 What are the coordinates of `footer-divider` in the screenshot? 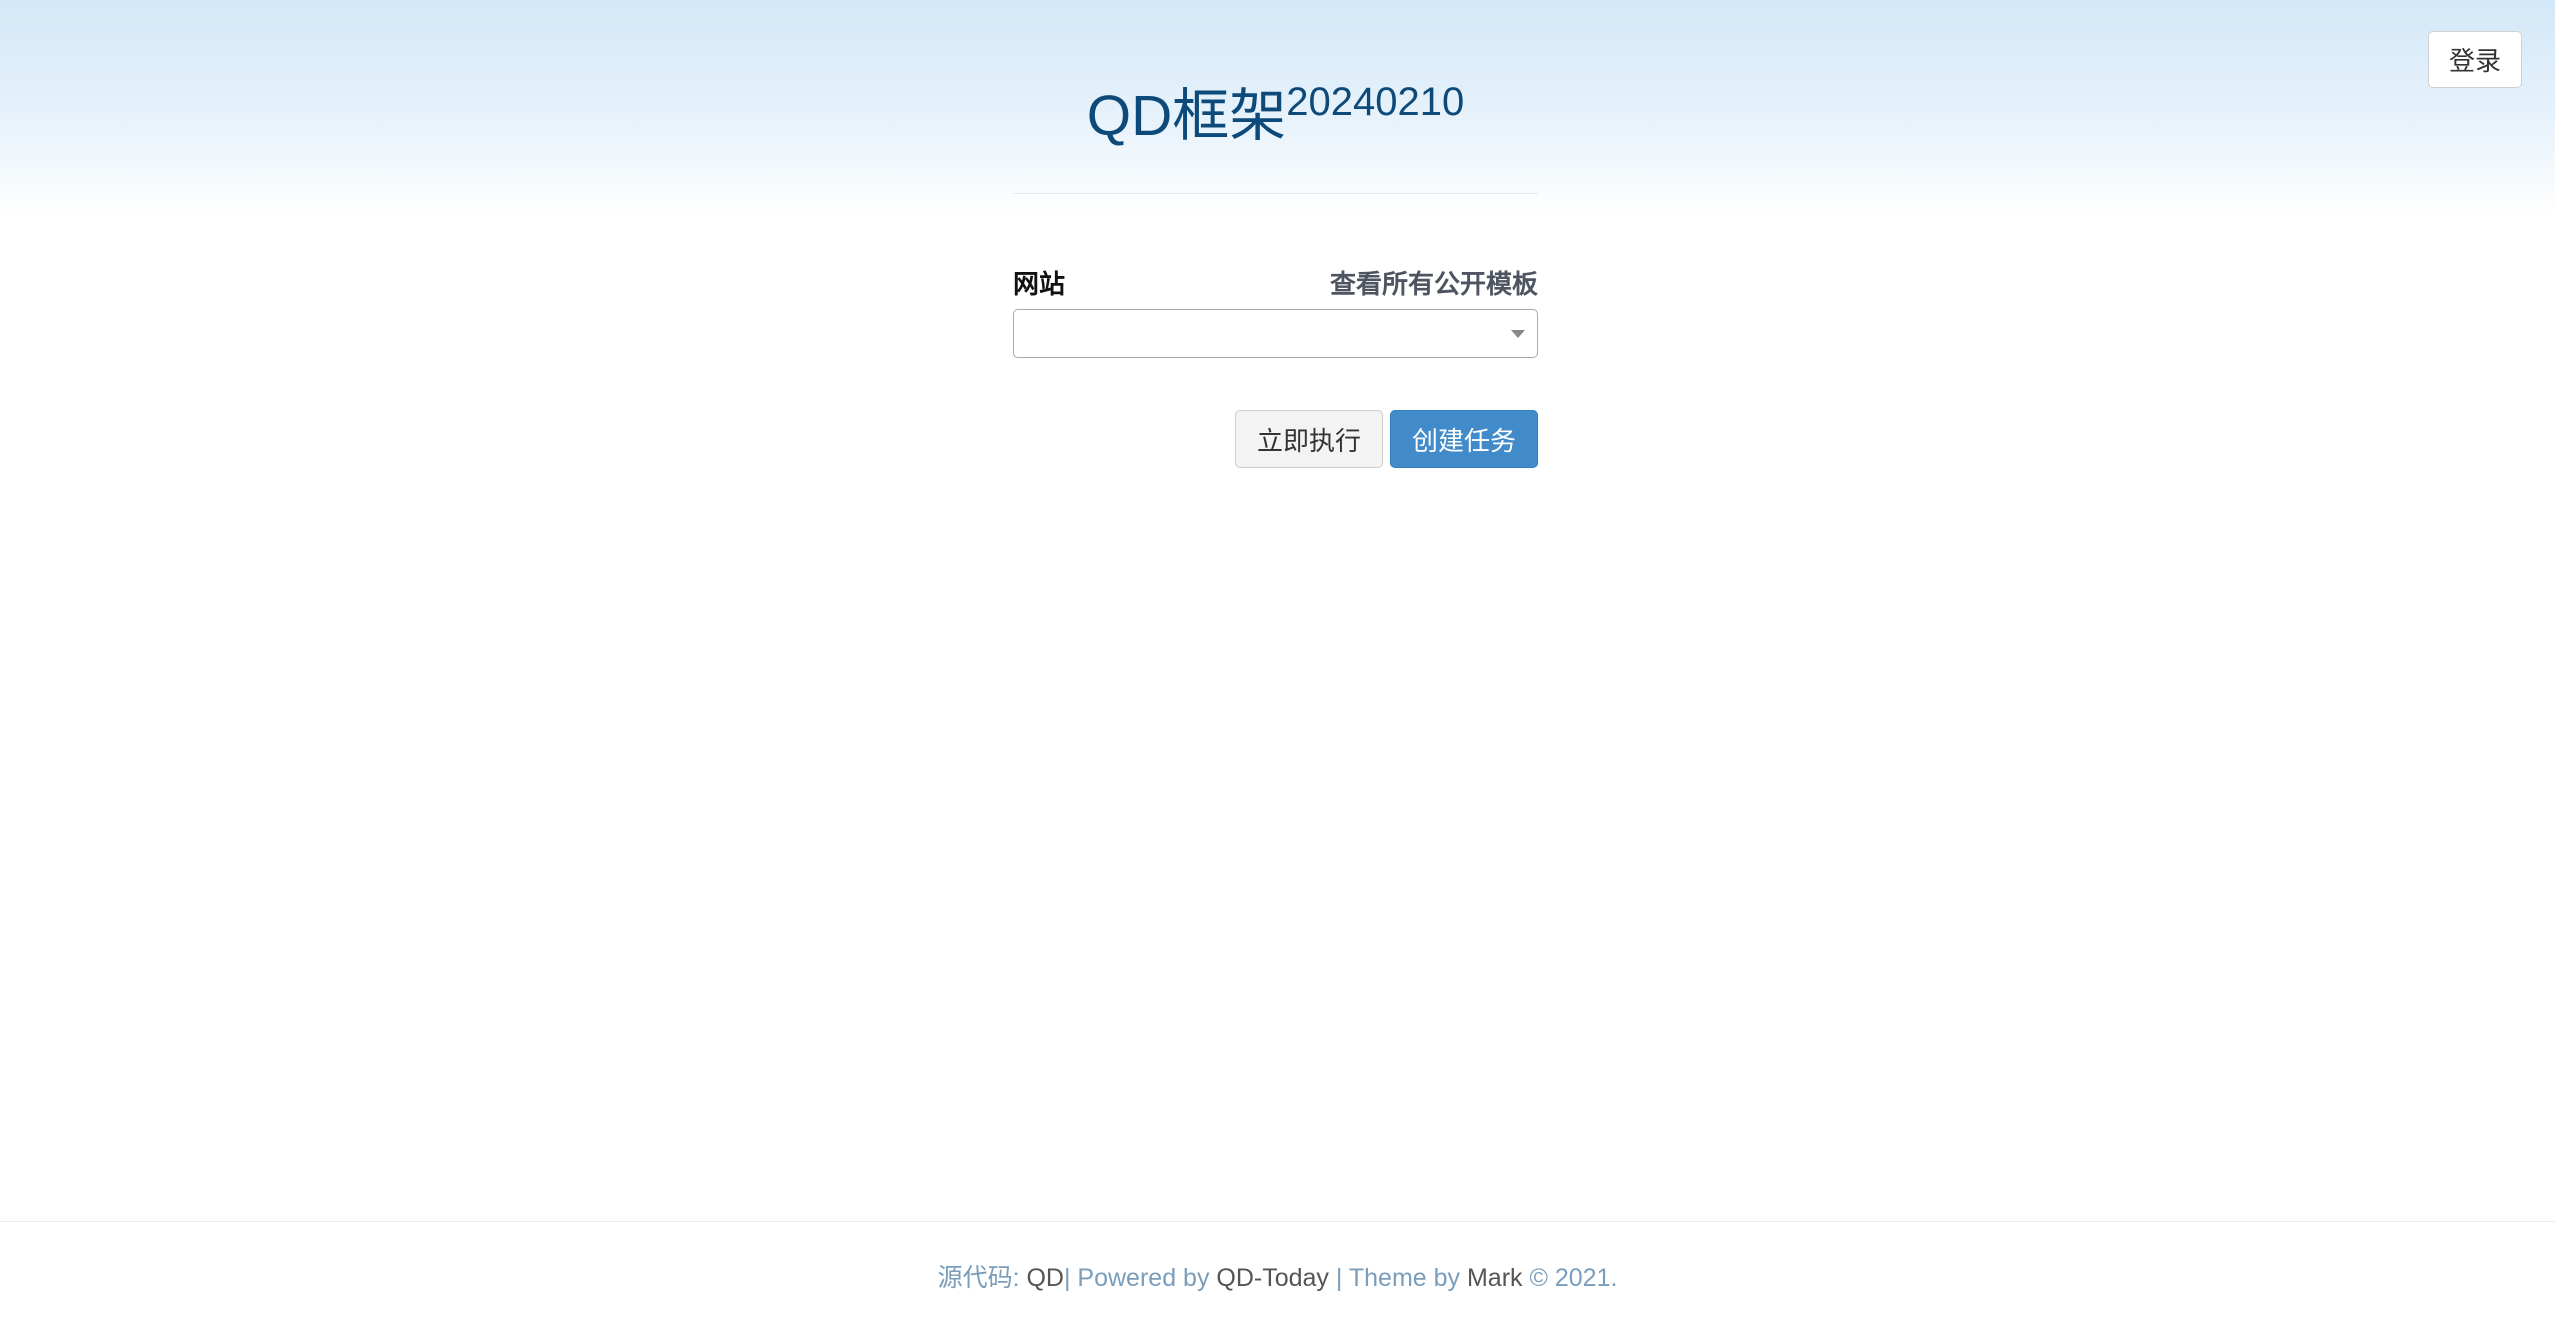 It's located at (1277, 1221).